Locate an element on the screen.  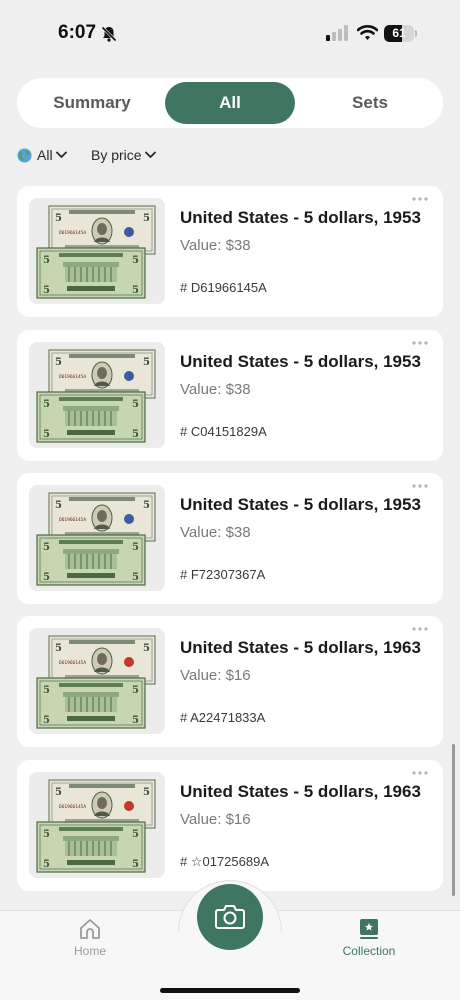
home-indicator is located at coordinates (230, 990).